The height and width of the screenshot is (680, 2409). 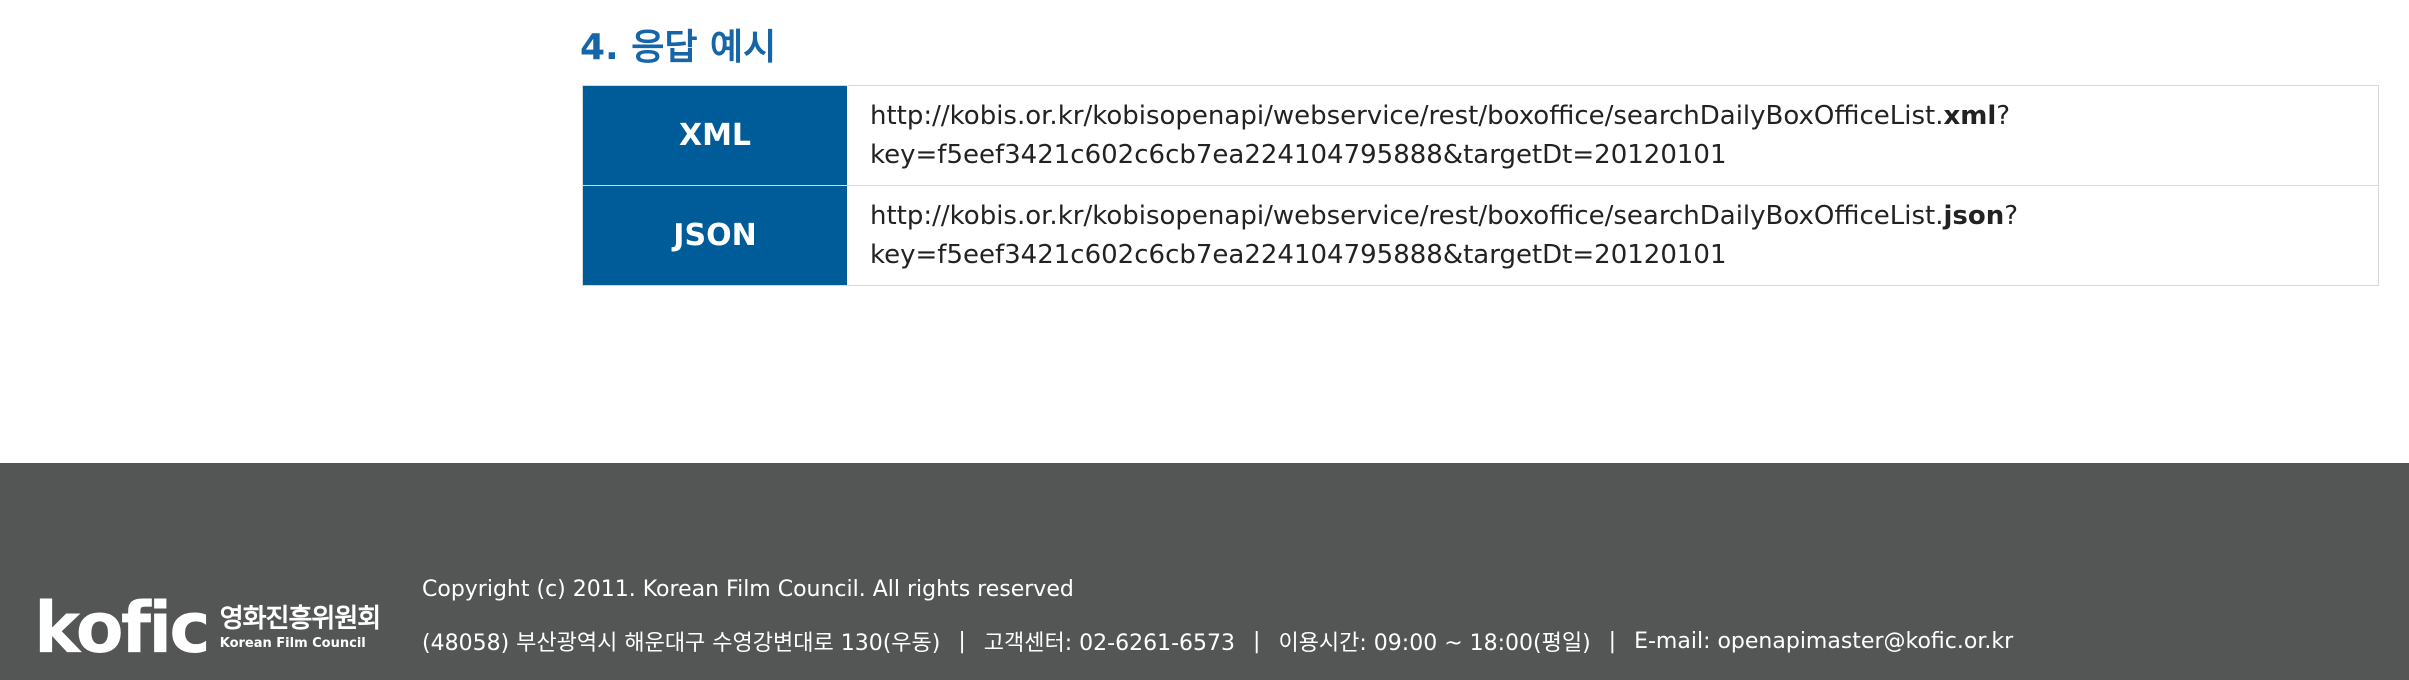 What do you see at coordinates (715, 135) in the screenshot?
I see `format-label-xml: XML` at bounding box center [715, 135].